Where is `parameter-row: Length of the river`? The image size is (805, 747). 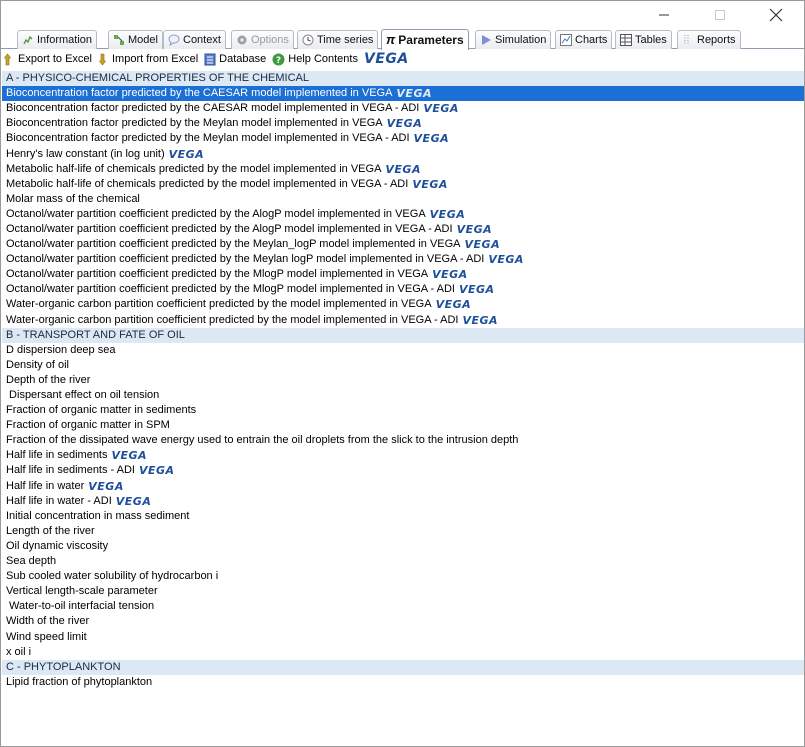
parameter-row: Length of the river is located at coordinates (403, 531).